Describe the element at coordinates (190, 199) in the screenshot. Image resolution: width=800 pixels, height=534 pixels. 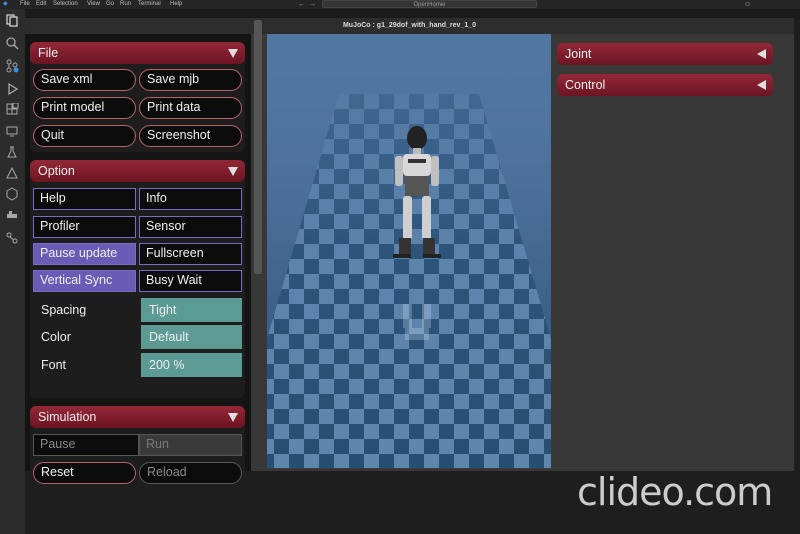
I see `info-toggle: Info` at that location.